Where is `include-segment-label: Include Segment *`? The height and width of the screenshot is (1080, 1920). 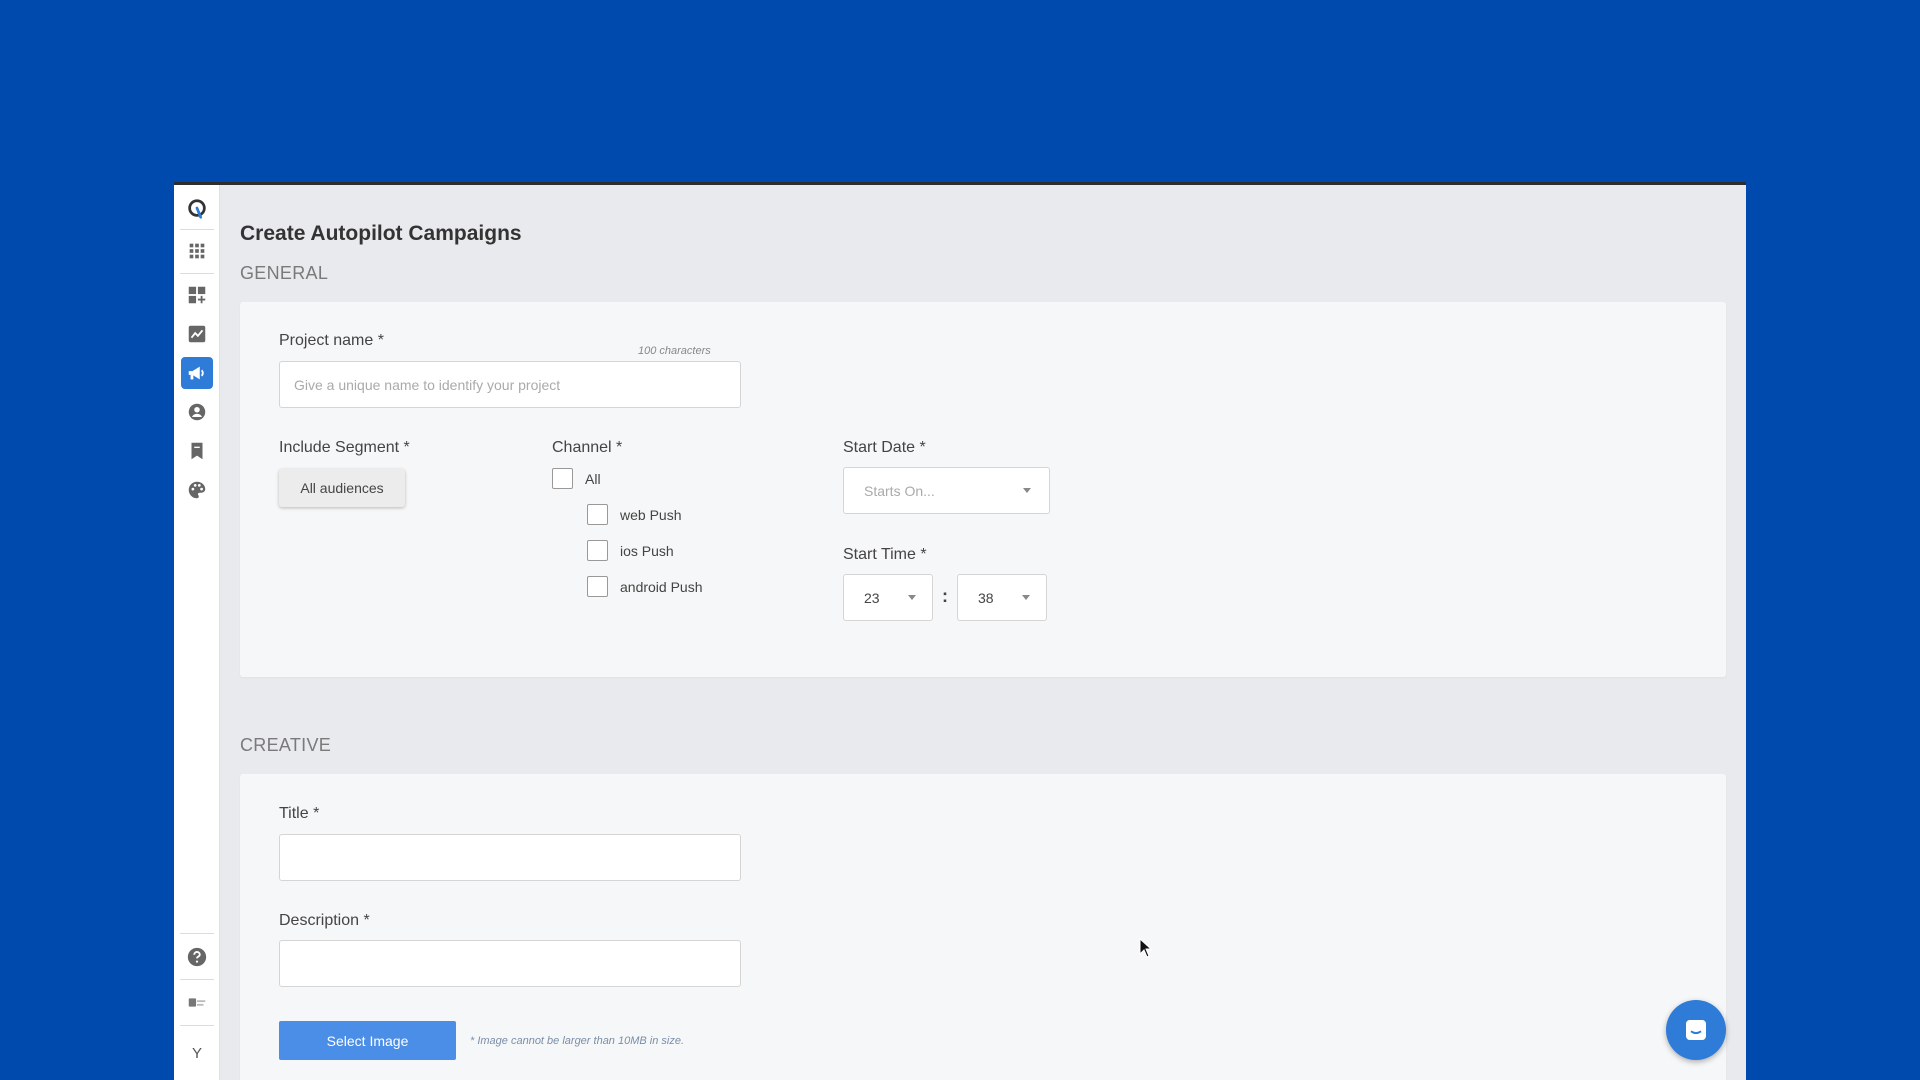
include-segment-label: Include Segment * is located at coordinates (344, 447).